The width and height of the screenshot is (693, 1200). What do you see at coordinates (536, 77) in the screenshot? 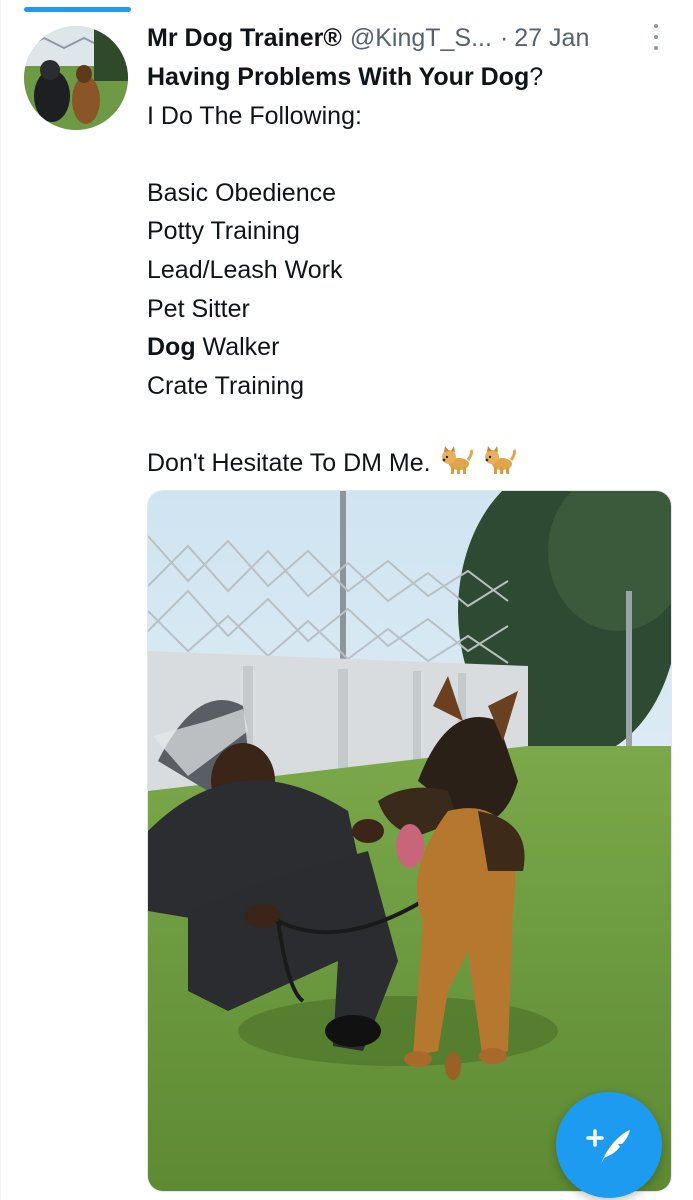
I see `question-mark: ?` at bounding box center [536, 77].